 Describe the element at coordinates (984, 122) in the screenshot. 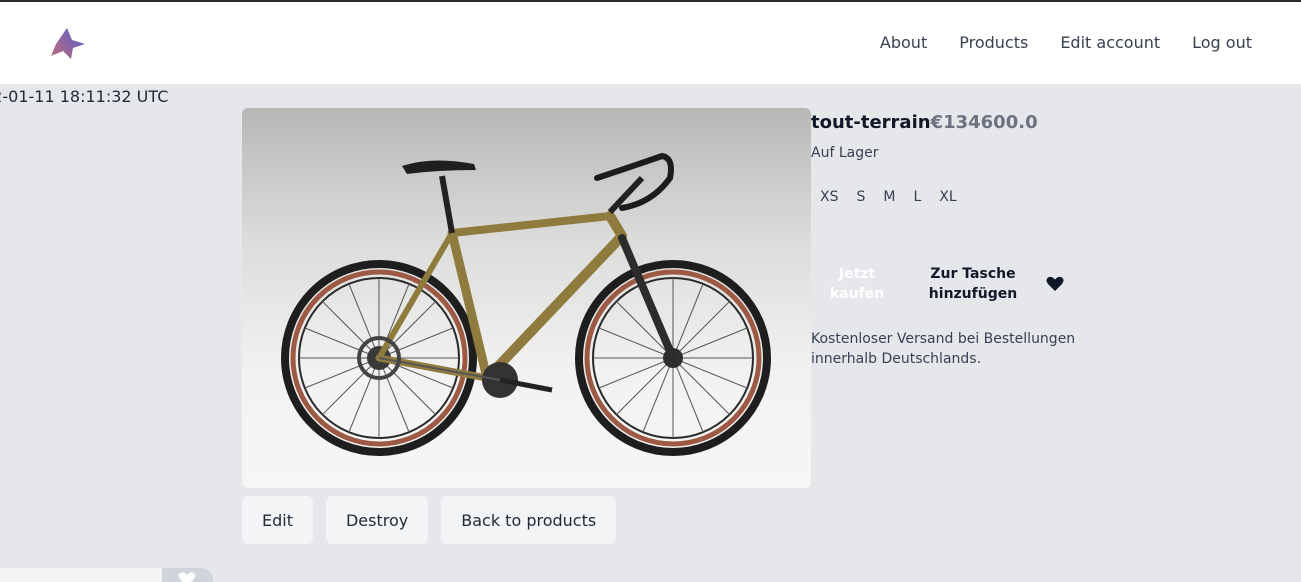

I see `product-price: €134600.0` at that location.